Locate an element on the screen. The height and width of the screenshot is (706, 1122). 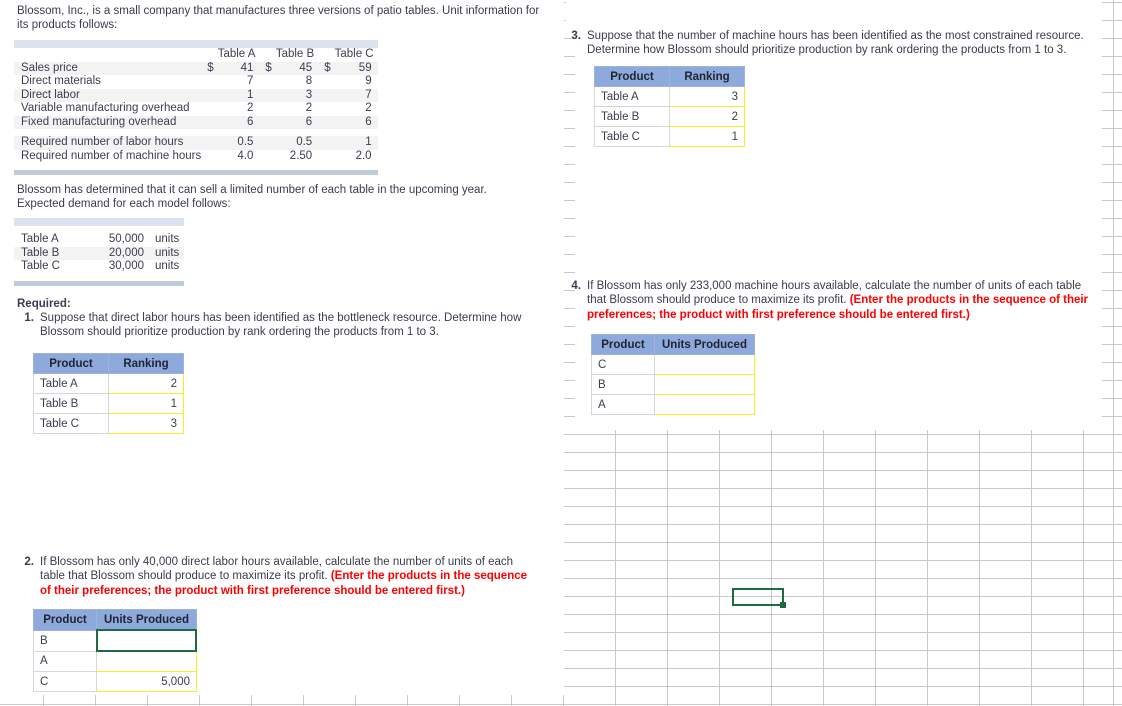
question-4-answer-table: Product Units Produced C B A is located at coordinates (673, 374).